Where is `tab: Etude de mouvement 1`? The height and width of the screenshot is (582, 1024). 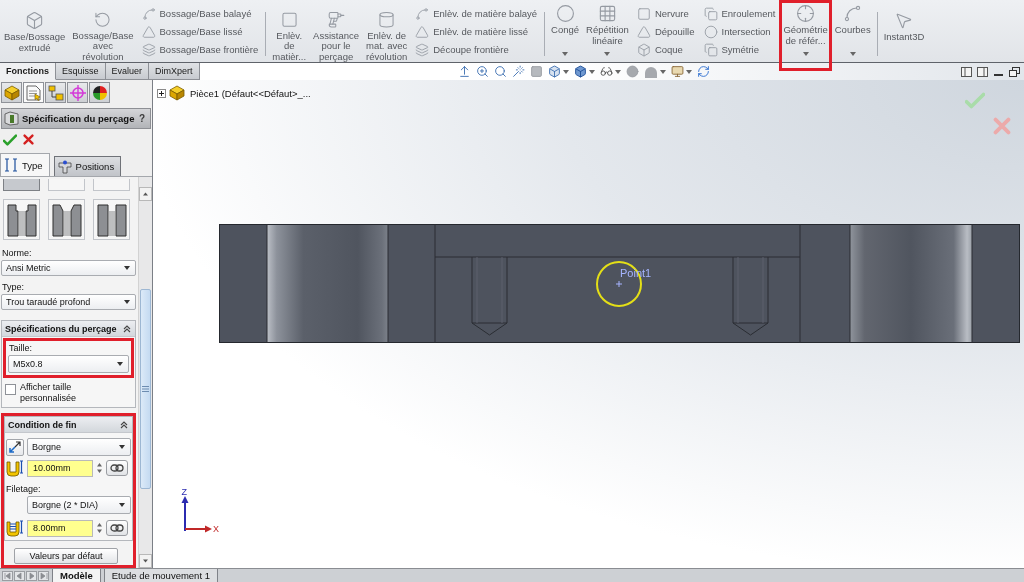 tab: Etude de mouvement 1 is located at coordinates (160, 575).